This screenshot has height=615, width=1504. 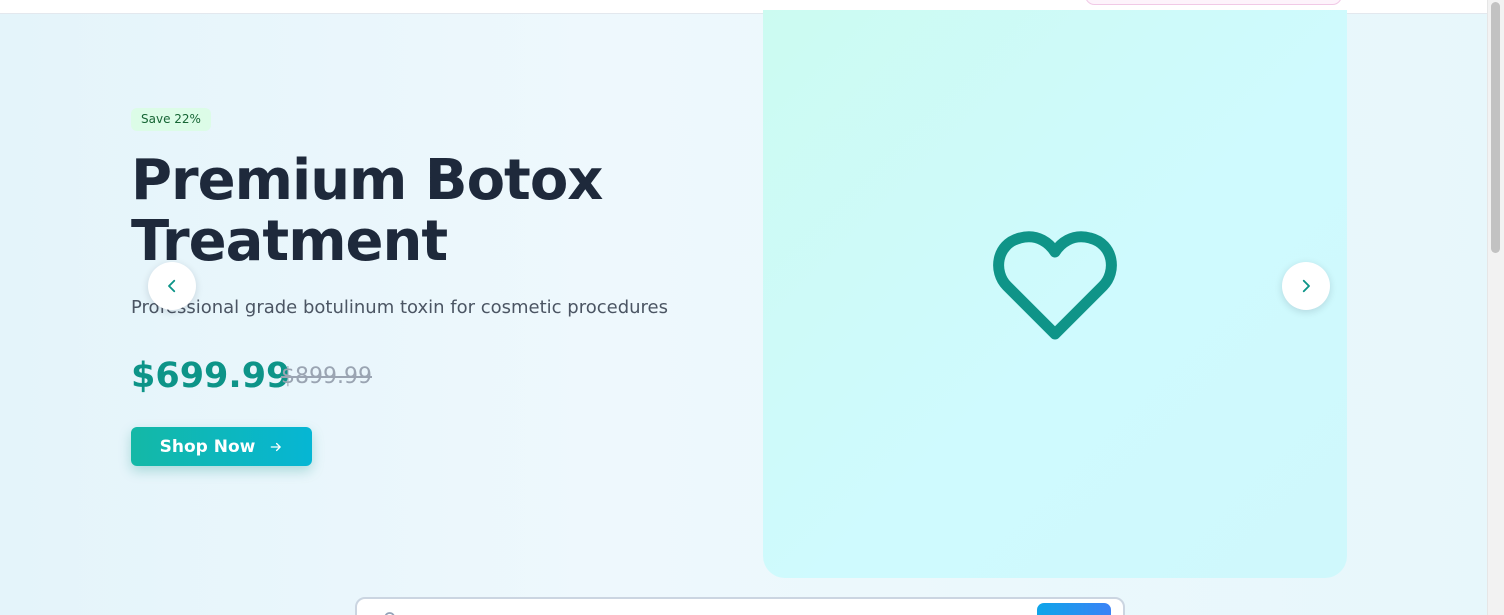 What do you see at coordinates (740, 606) in the screenshot?
I see `search-bar` at bounding box center [740, 606].